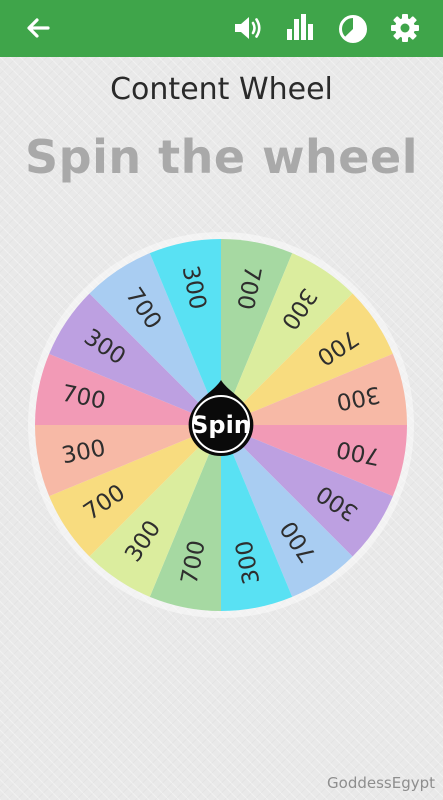 Image resolution: width=443 pixels, height=800 pixels. What do you see at coordinates (221, 425) in the screenshot?
I see `spin-button-label: Spin` at bounding box center [221, 425].